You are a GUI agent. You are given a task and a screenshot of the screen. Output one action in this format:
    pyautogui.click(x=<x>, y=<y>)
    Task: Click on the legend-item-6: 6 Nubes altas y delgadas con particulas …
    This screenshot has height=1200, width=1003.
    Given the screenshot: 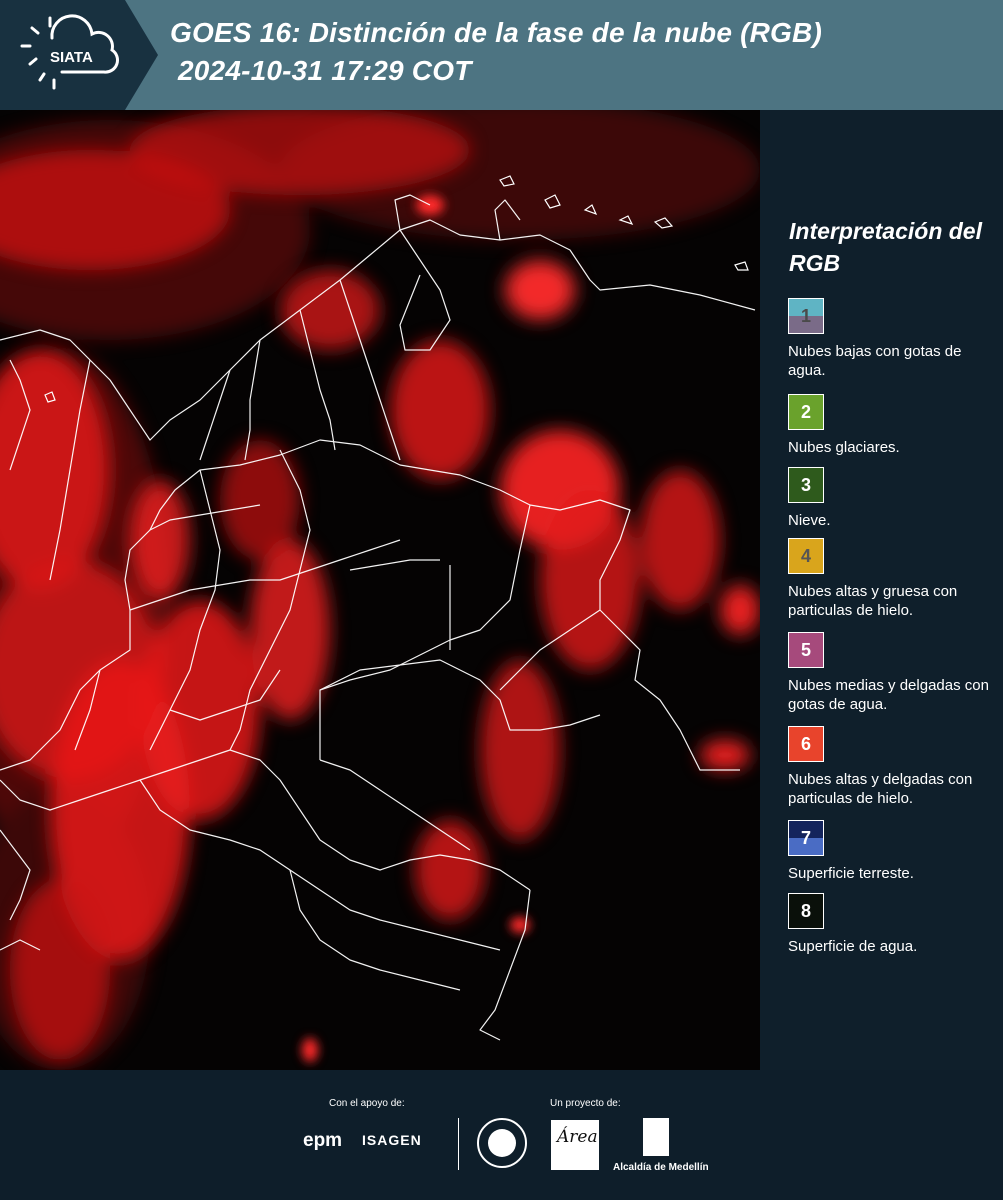 What is the action you would take?
    pyautogui.click(x=893, y=767)
    